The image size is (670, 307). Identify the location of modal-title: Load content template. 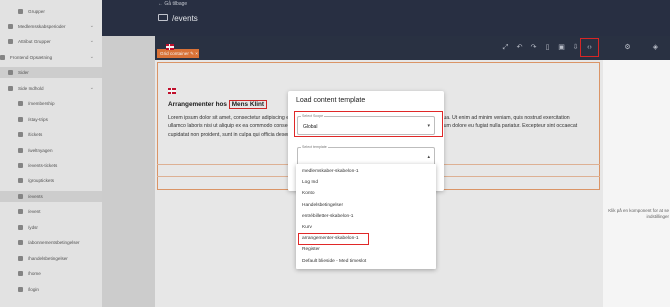
(331, 100).